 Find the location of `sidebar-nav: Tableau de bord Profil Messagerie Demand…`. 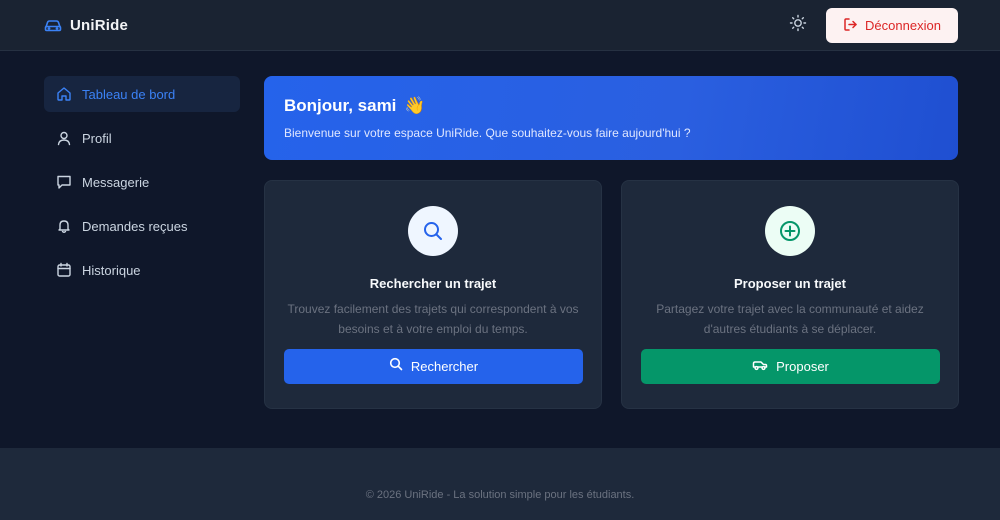

sidebar-nav: Tableau de bord Profil Messagerie Demand… is located at coordinates (142, 186).